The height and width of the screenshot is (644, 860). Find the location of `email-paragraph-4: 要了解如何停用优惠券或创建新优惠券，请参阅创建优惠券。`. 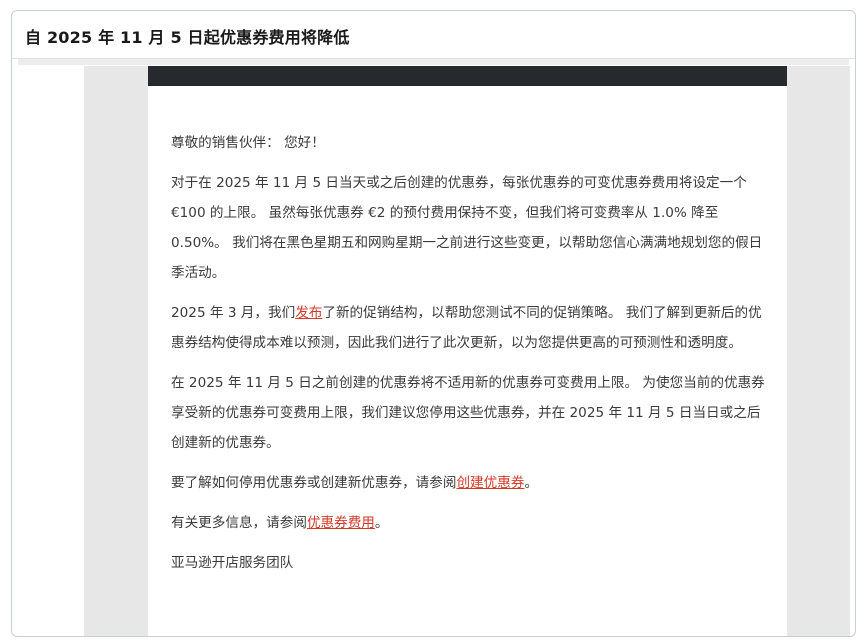

email-paragraph-4: 要了解如何停用优惠券或创建新优惠券，请参阅创建优惠券。 is located at coordinates (471, 483).